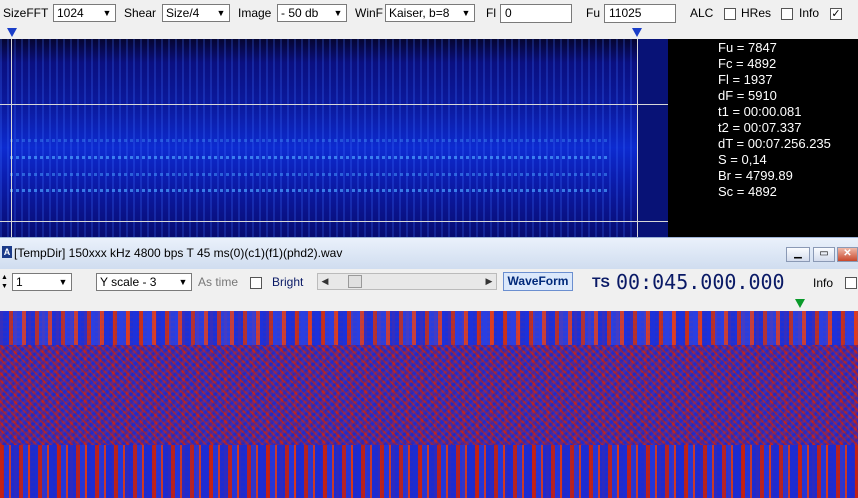 The height and width of the screenshot is (498, 858). Describe the element at coordinates (756, 13) in the screenshot. I see `hres-label: HRes` at that location.